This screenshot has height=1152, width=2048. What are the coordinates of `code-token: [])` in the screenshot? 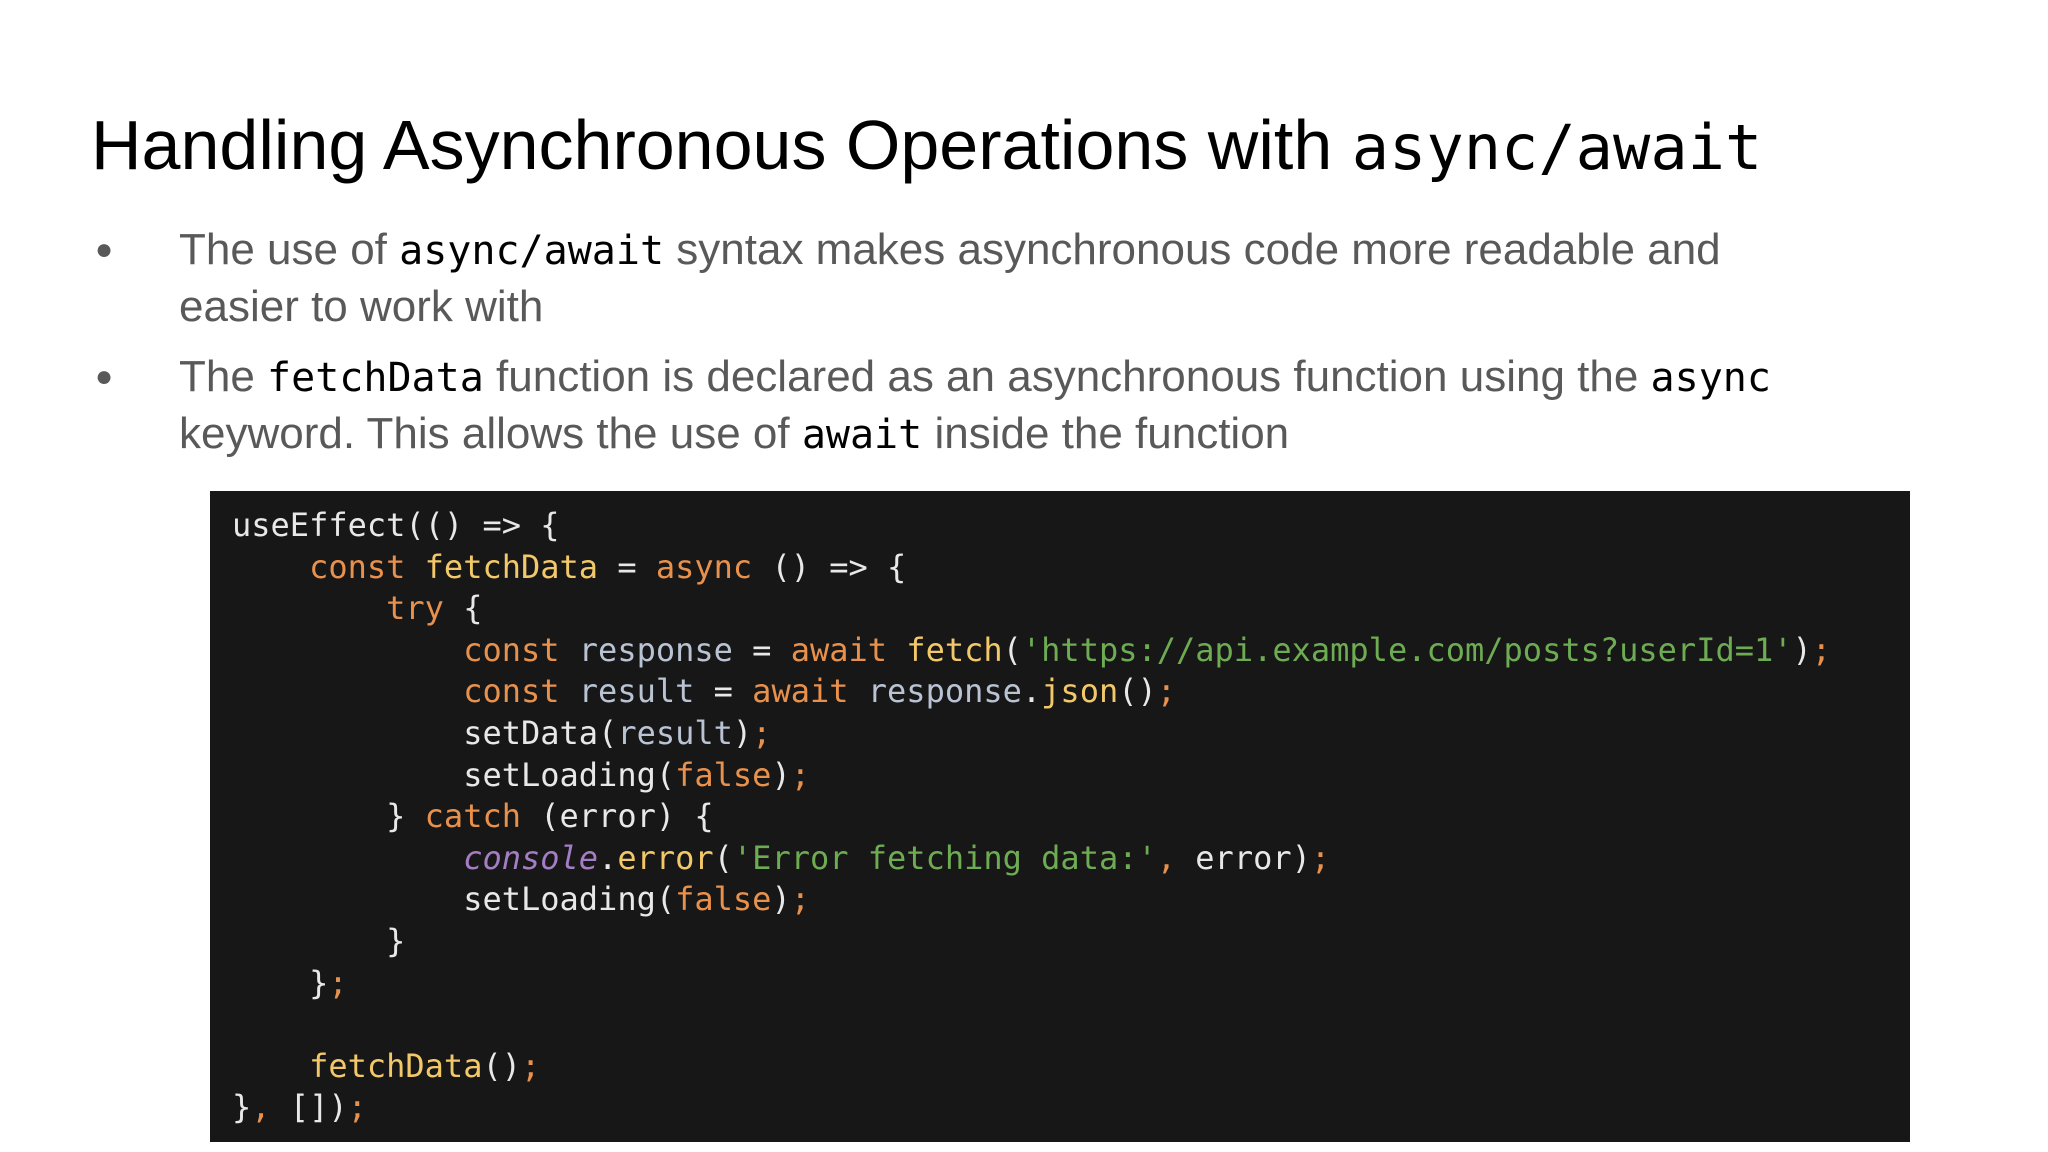 It's located at (309, 1107).